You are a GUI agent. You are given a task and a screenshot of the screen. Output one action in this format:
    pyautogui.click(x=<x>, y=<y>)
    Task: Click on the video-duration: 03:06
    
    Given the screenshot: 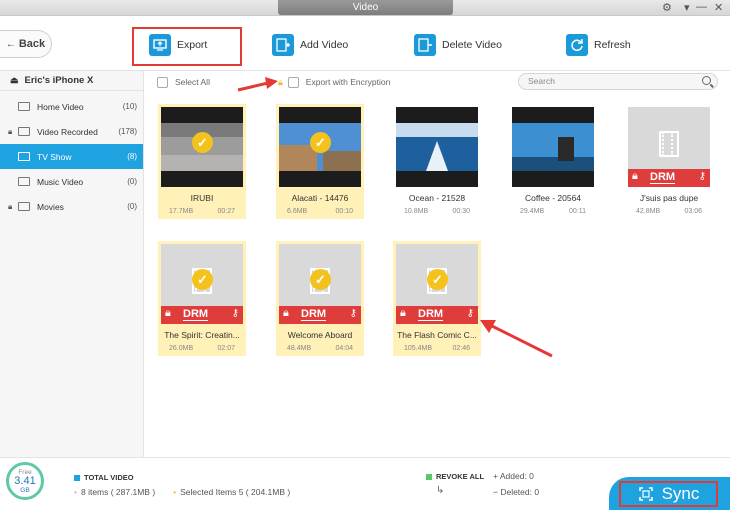 What is the action you would take?
    pyautogui.click(x=693, y=211)
    